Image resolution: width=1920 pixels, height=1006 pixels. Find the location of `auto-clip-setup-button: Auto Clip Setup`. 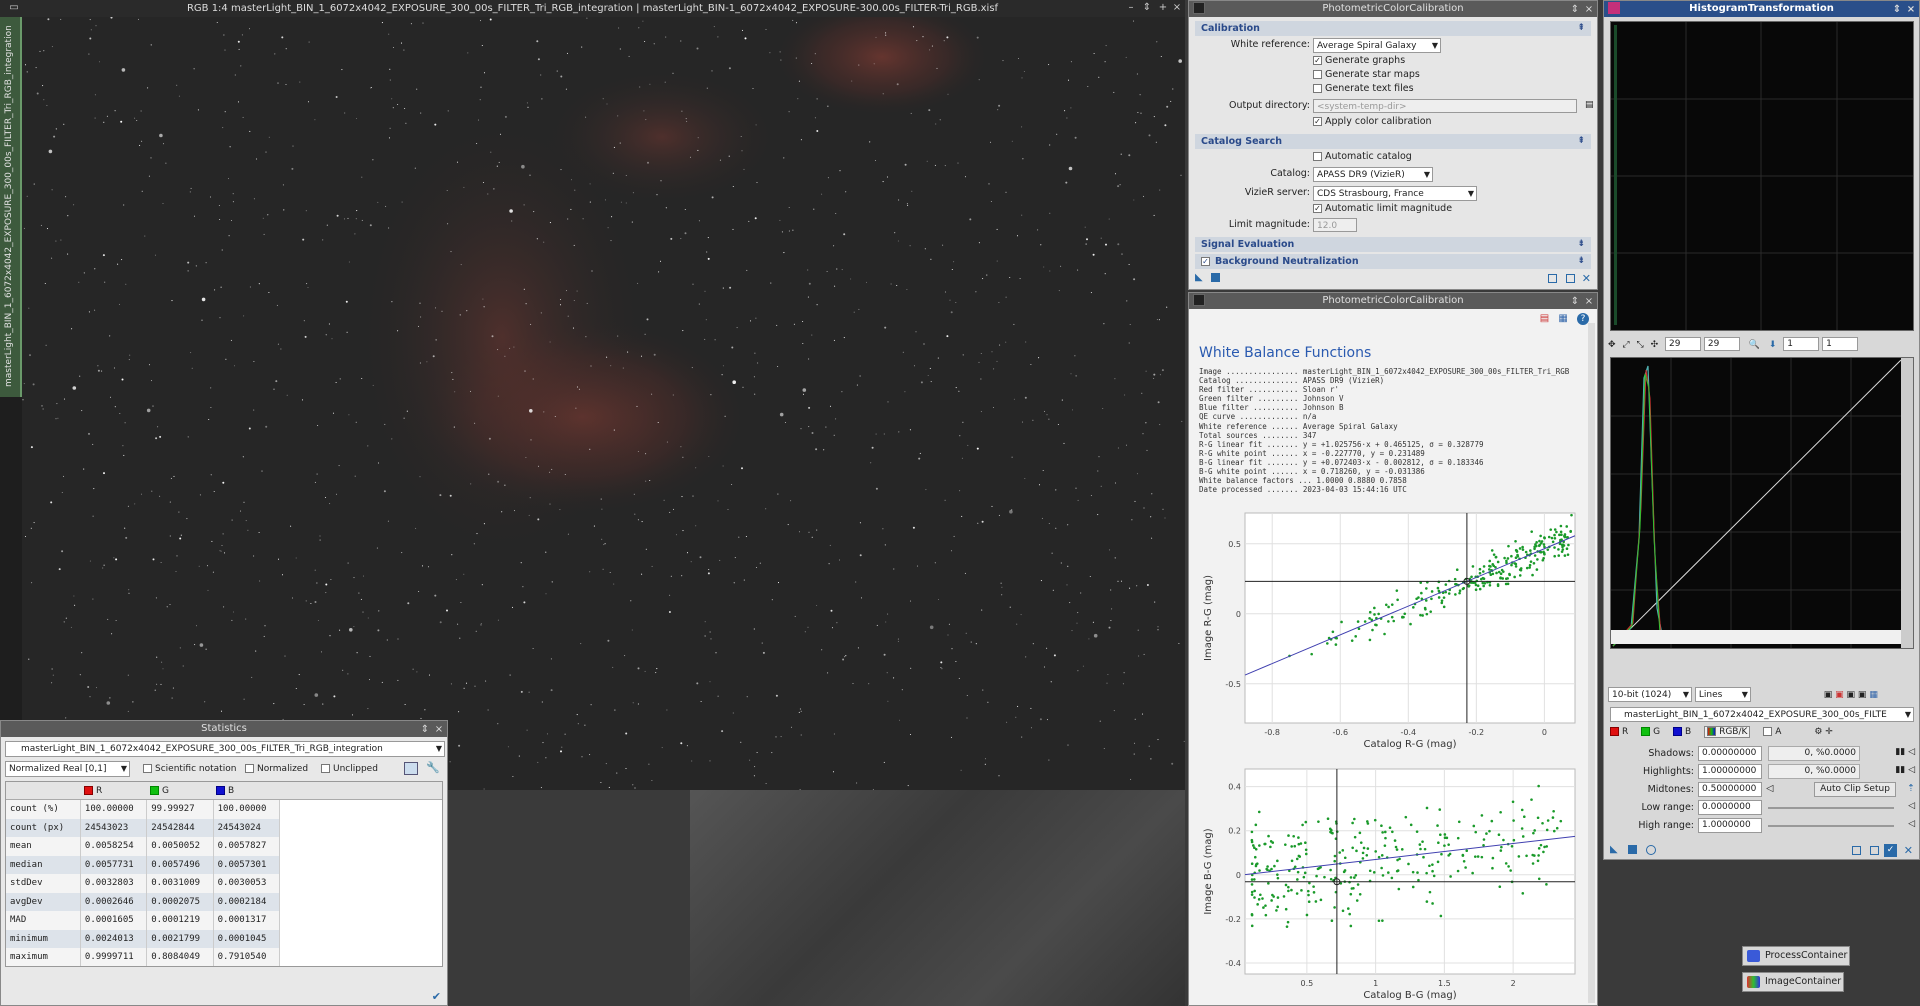

auto-clip-setup-button: Auto Clip Setup is located at coordinates (1855, 789).